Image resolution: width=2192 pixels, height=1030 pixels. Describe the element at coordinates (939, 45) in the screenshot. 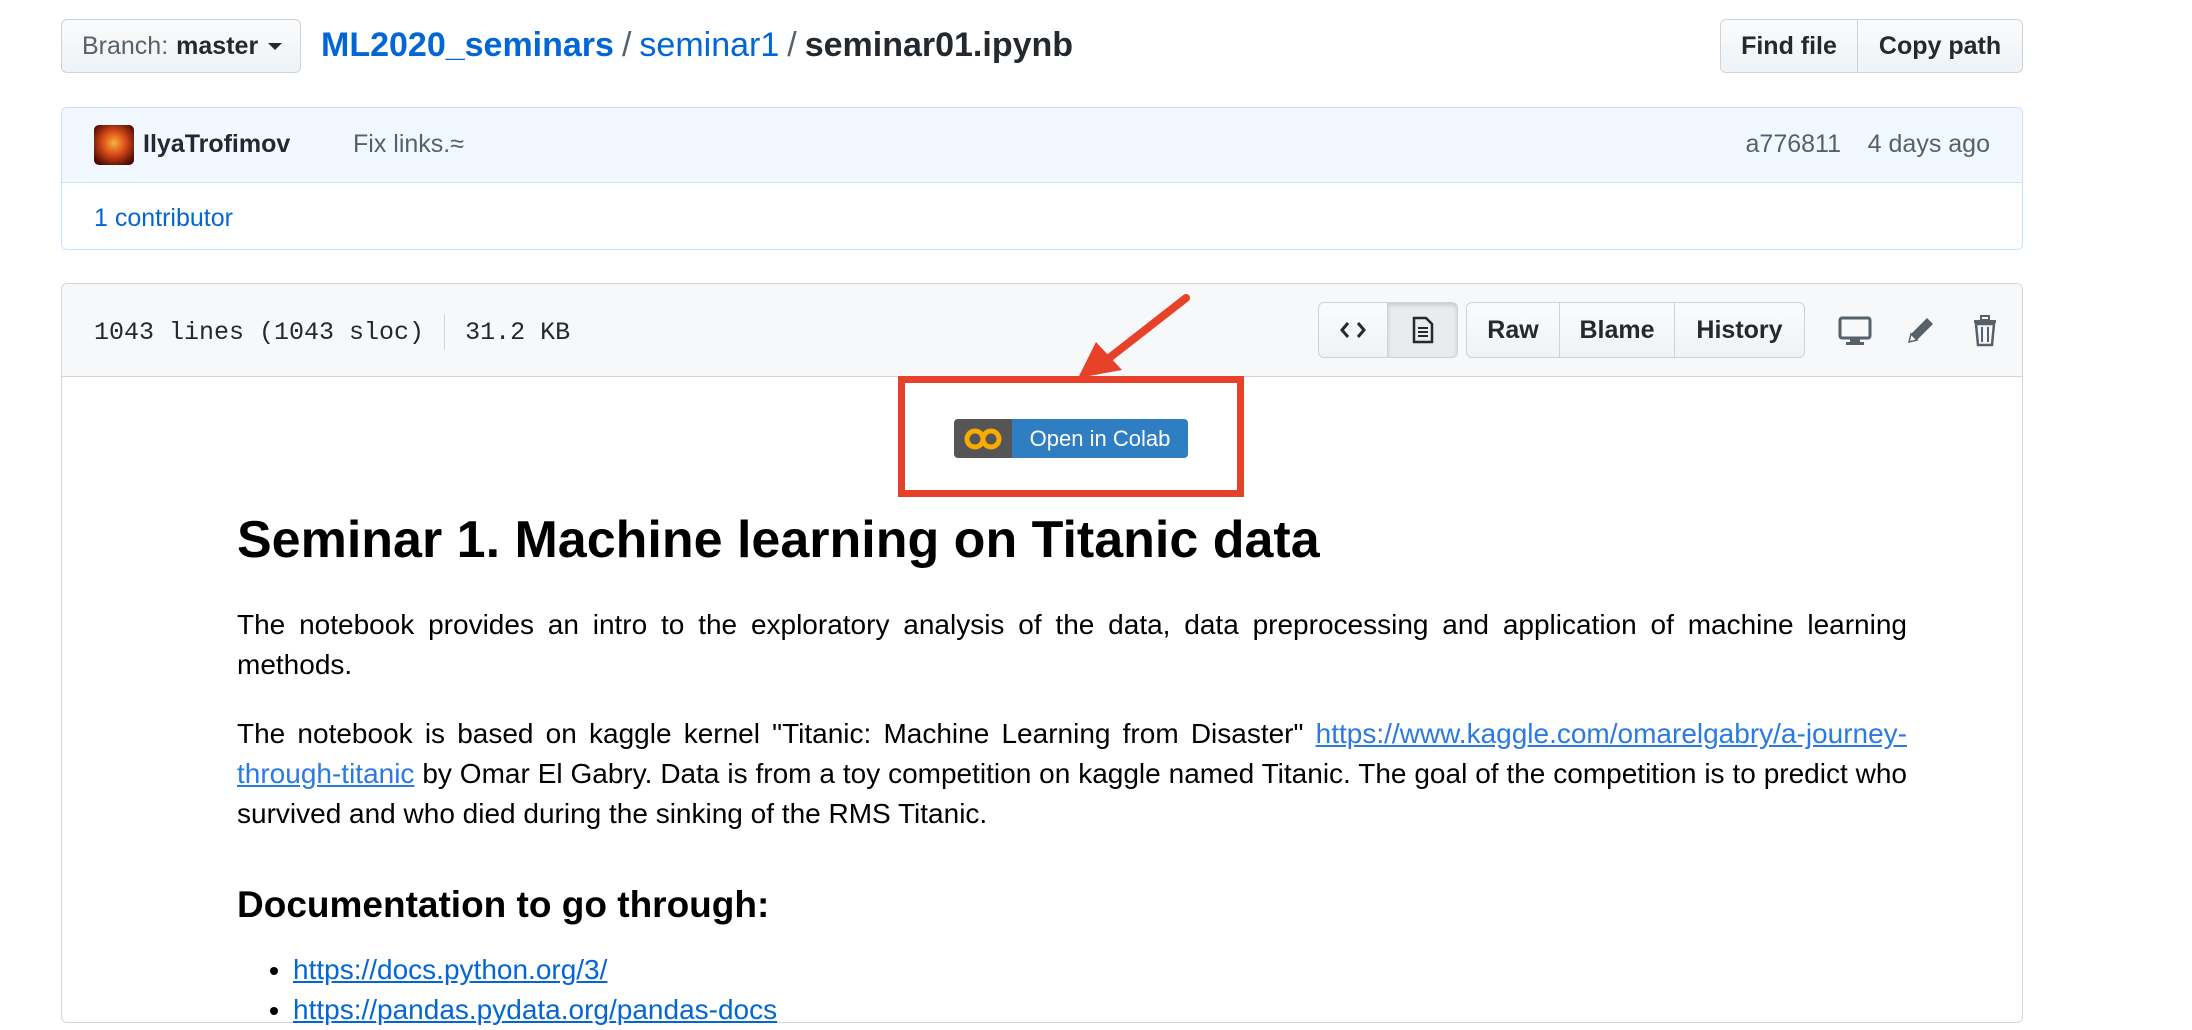

I see `breadcrumb-file: seminar01.ipynb` at that location.